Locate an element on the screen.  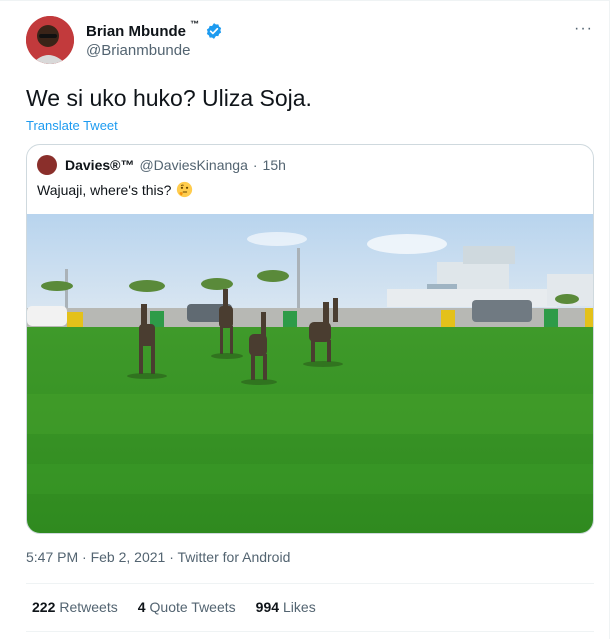
translate-link: Translate Tweet is located at coordinates (72, 125).